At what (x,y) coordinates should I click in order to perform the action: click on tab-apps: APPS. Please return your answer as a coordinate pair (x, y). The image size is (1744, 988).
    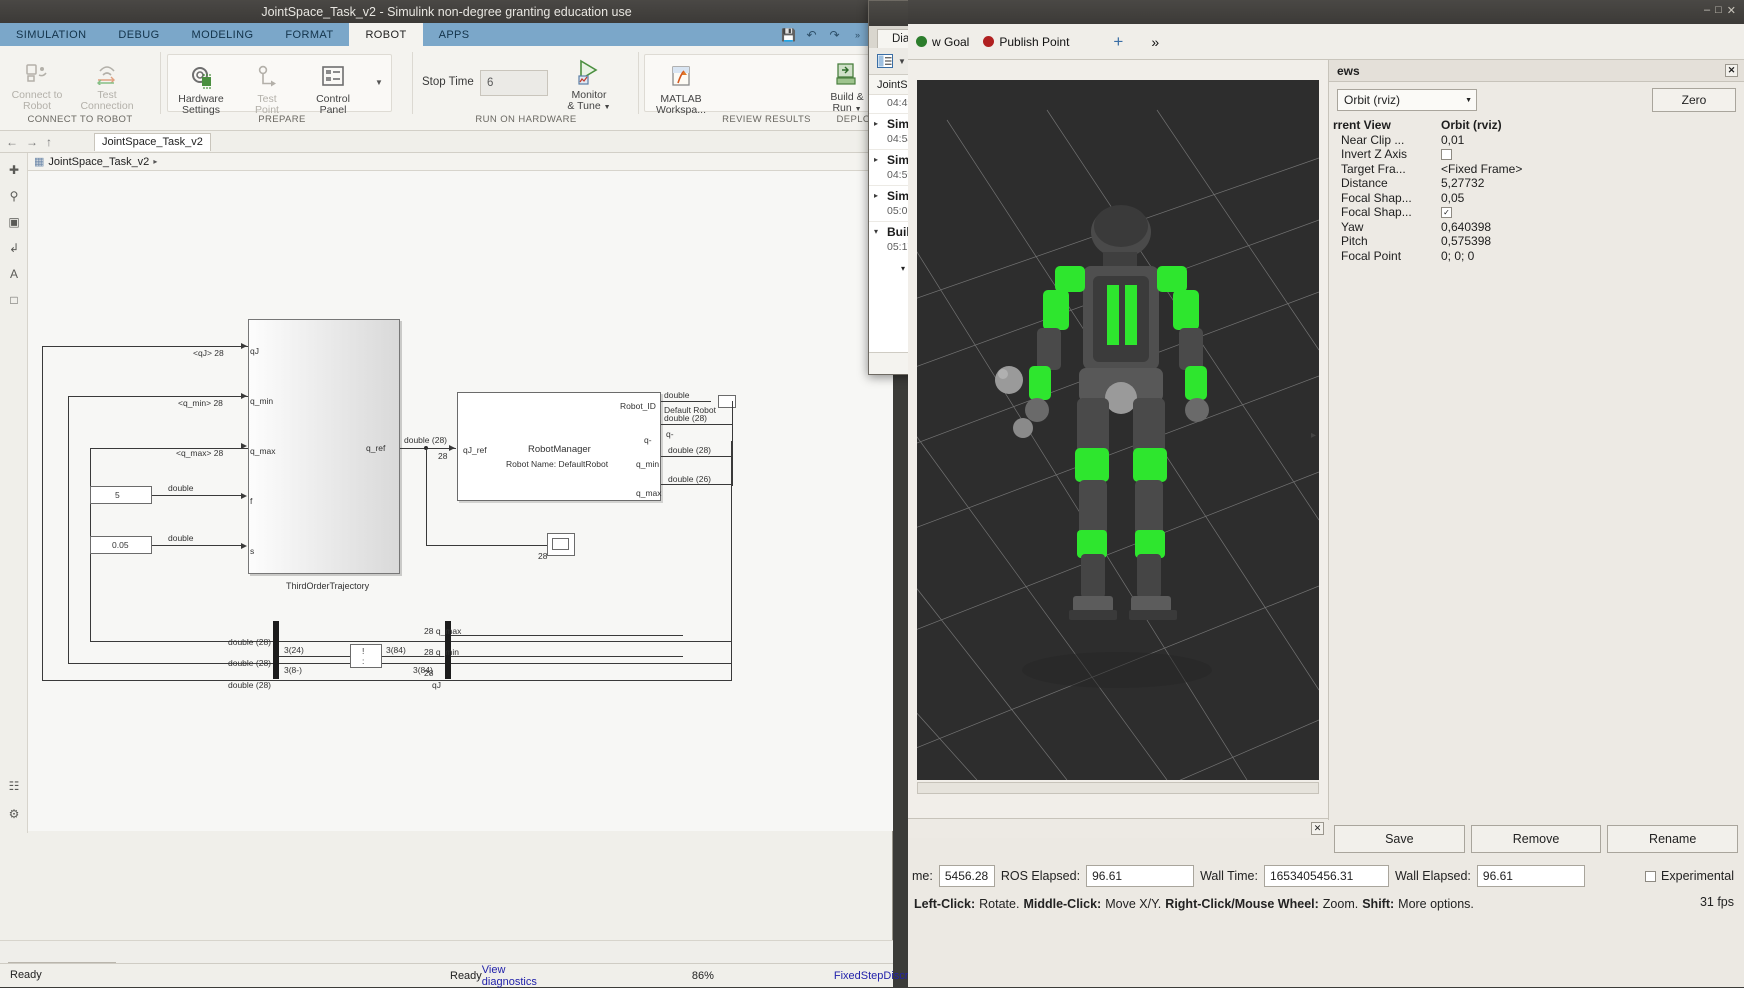
    Looking at the image, I should click on (454, 34).